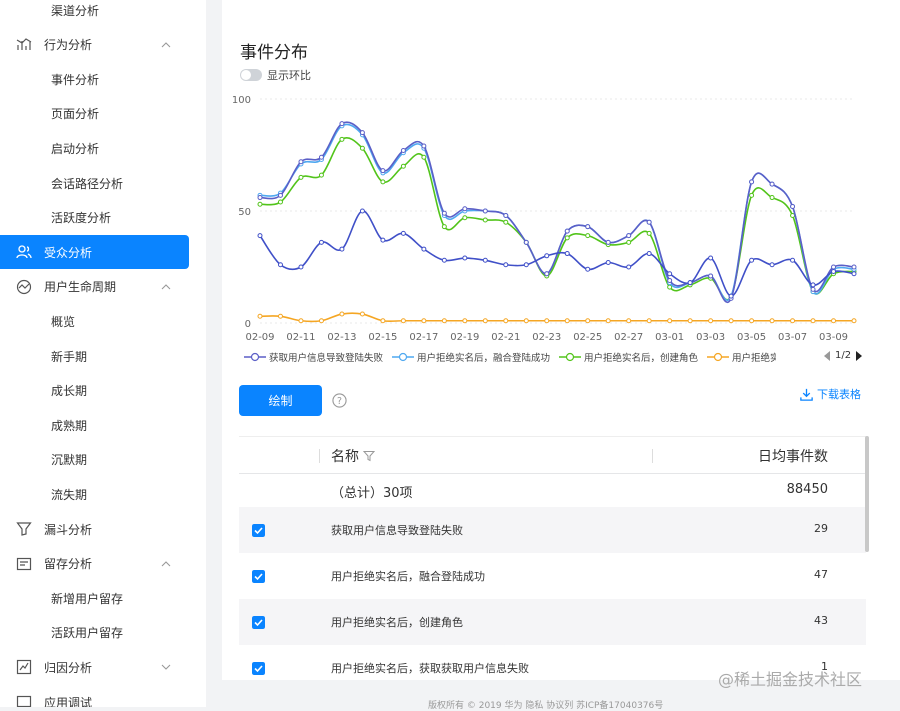 The image size is (900, 711). I want to click on sidebar-item-label: 页面分析, so click(75, 114).